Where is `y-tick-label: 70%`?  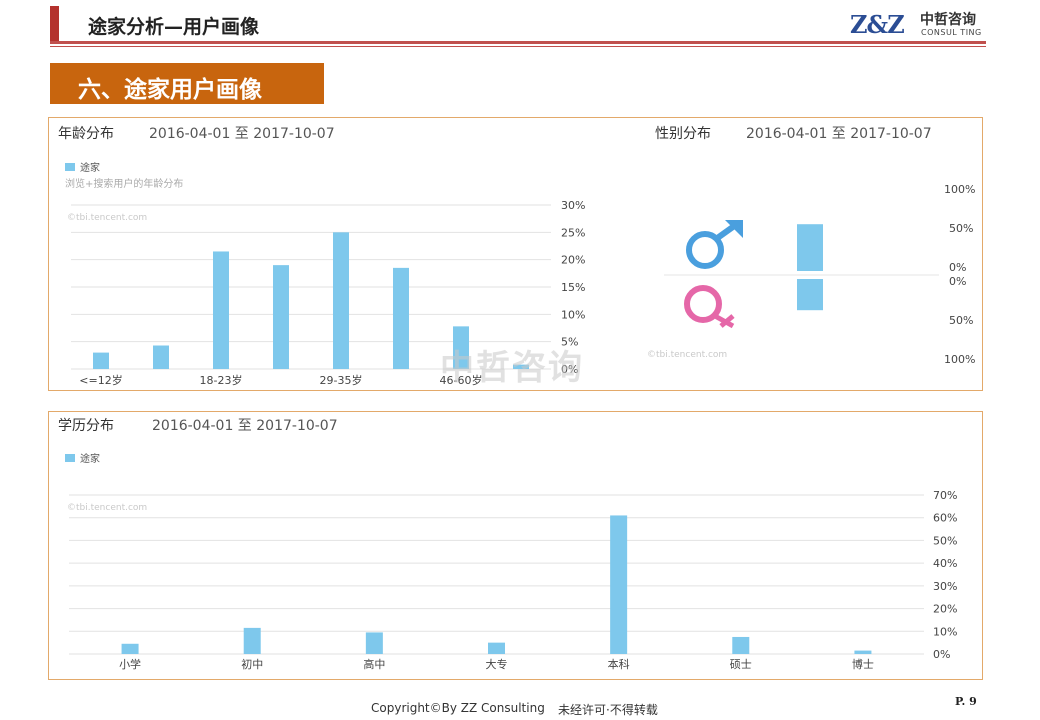
y-tick-label: 70% is located at coordinates (945, 495).